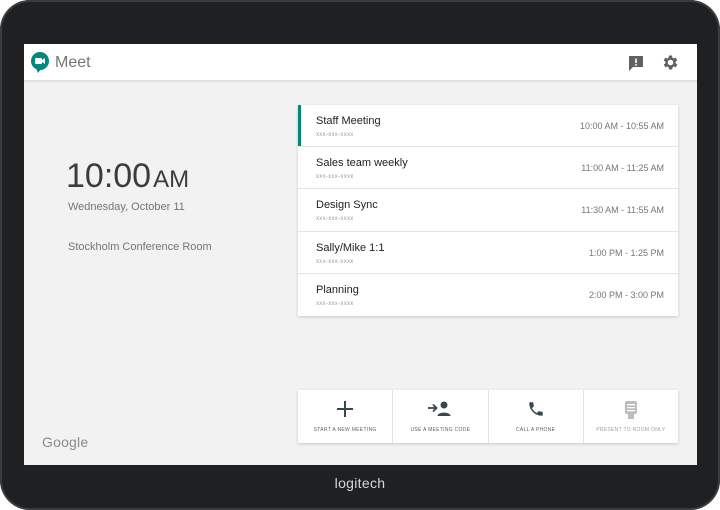 This screenshot has height=510, width=720. What do you see at coordinates (636, 63) in the screenshot?
I see `feedback-icon` at bounding box center [636, 63].